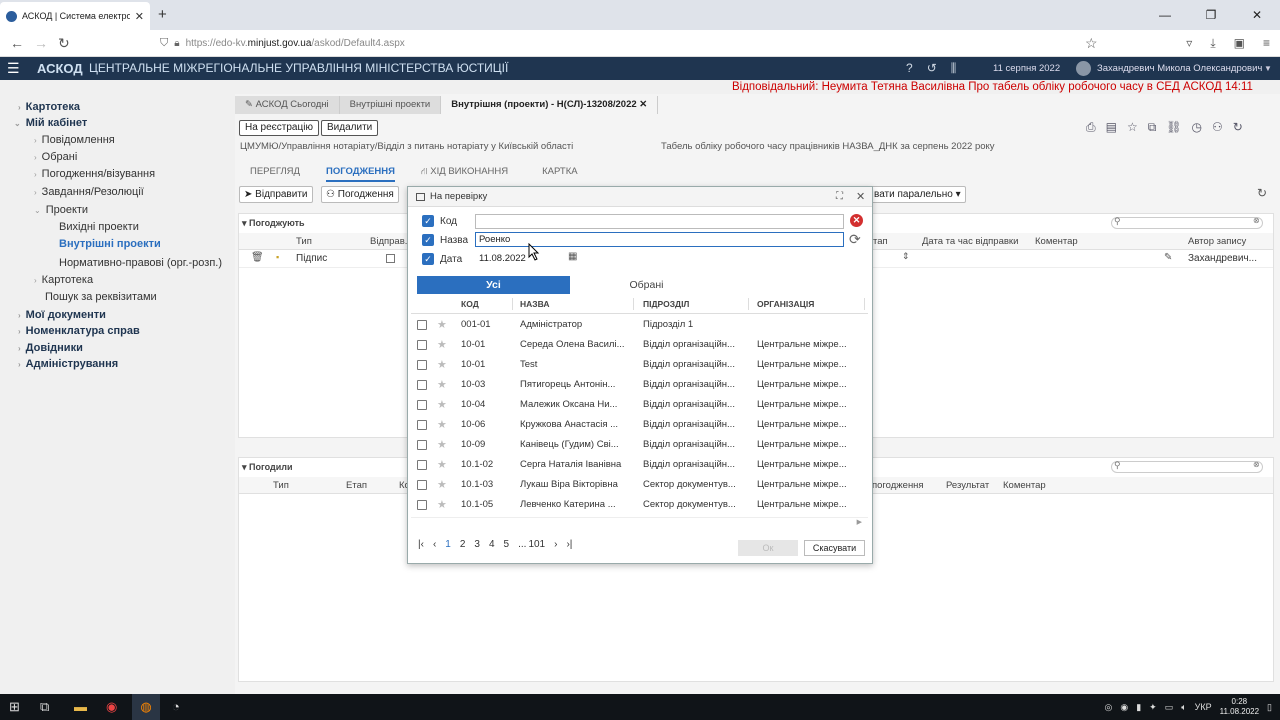  I want to click on sidebar-item-administration: › Адміністрування, so click(68, 364).